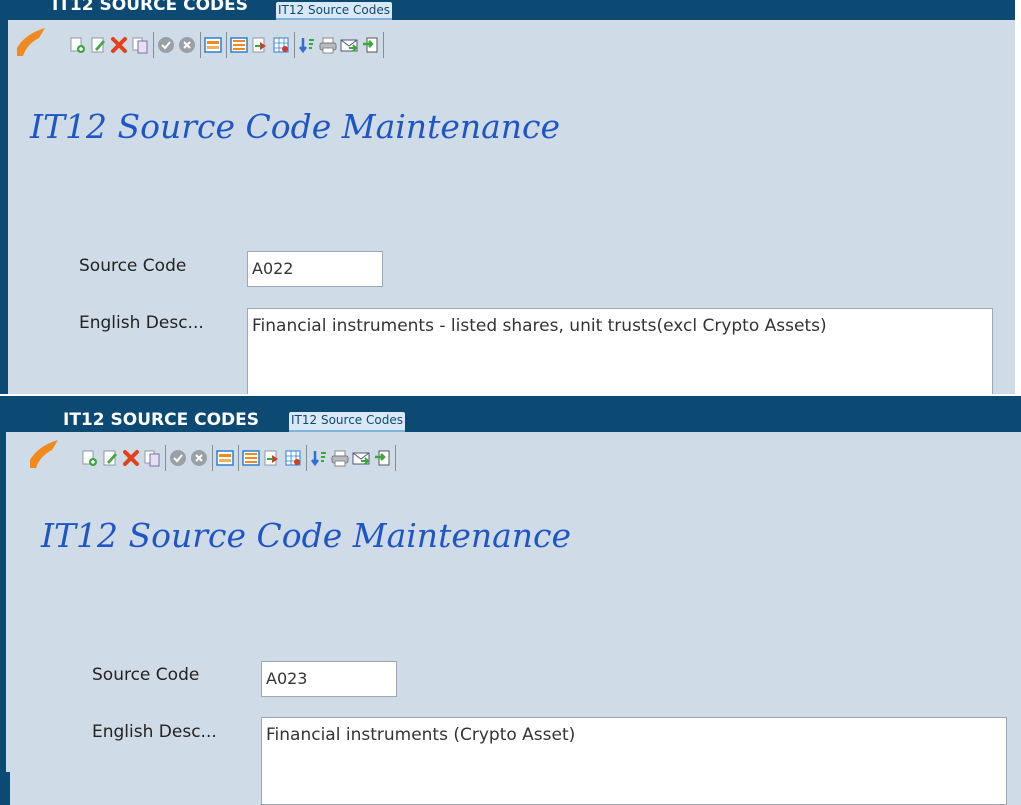  Describe the element at coordinates (315, 269) in the screenshot. I see `source-code-input: A022` at that location.